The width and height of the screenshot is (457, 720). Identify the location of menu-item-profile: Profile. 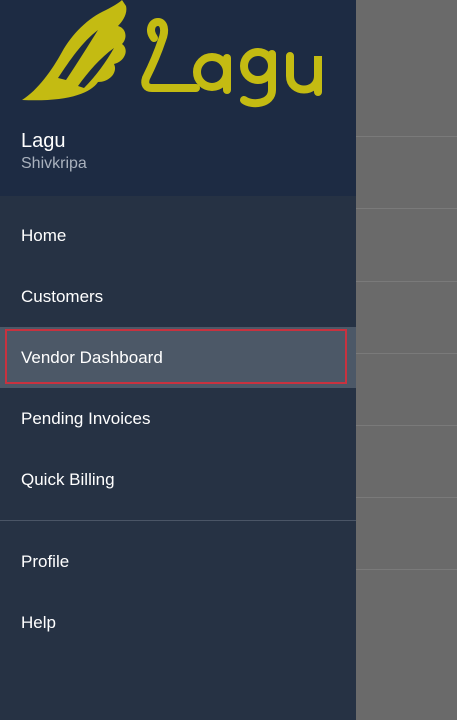
(178, 561).